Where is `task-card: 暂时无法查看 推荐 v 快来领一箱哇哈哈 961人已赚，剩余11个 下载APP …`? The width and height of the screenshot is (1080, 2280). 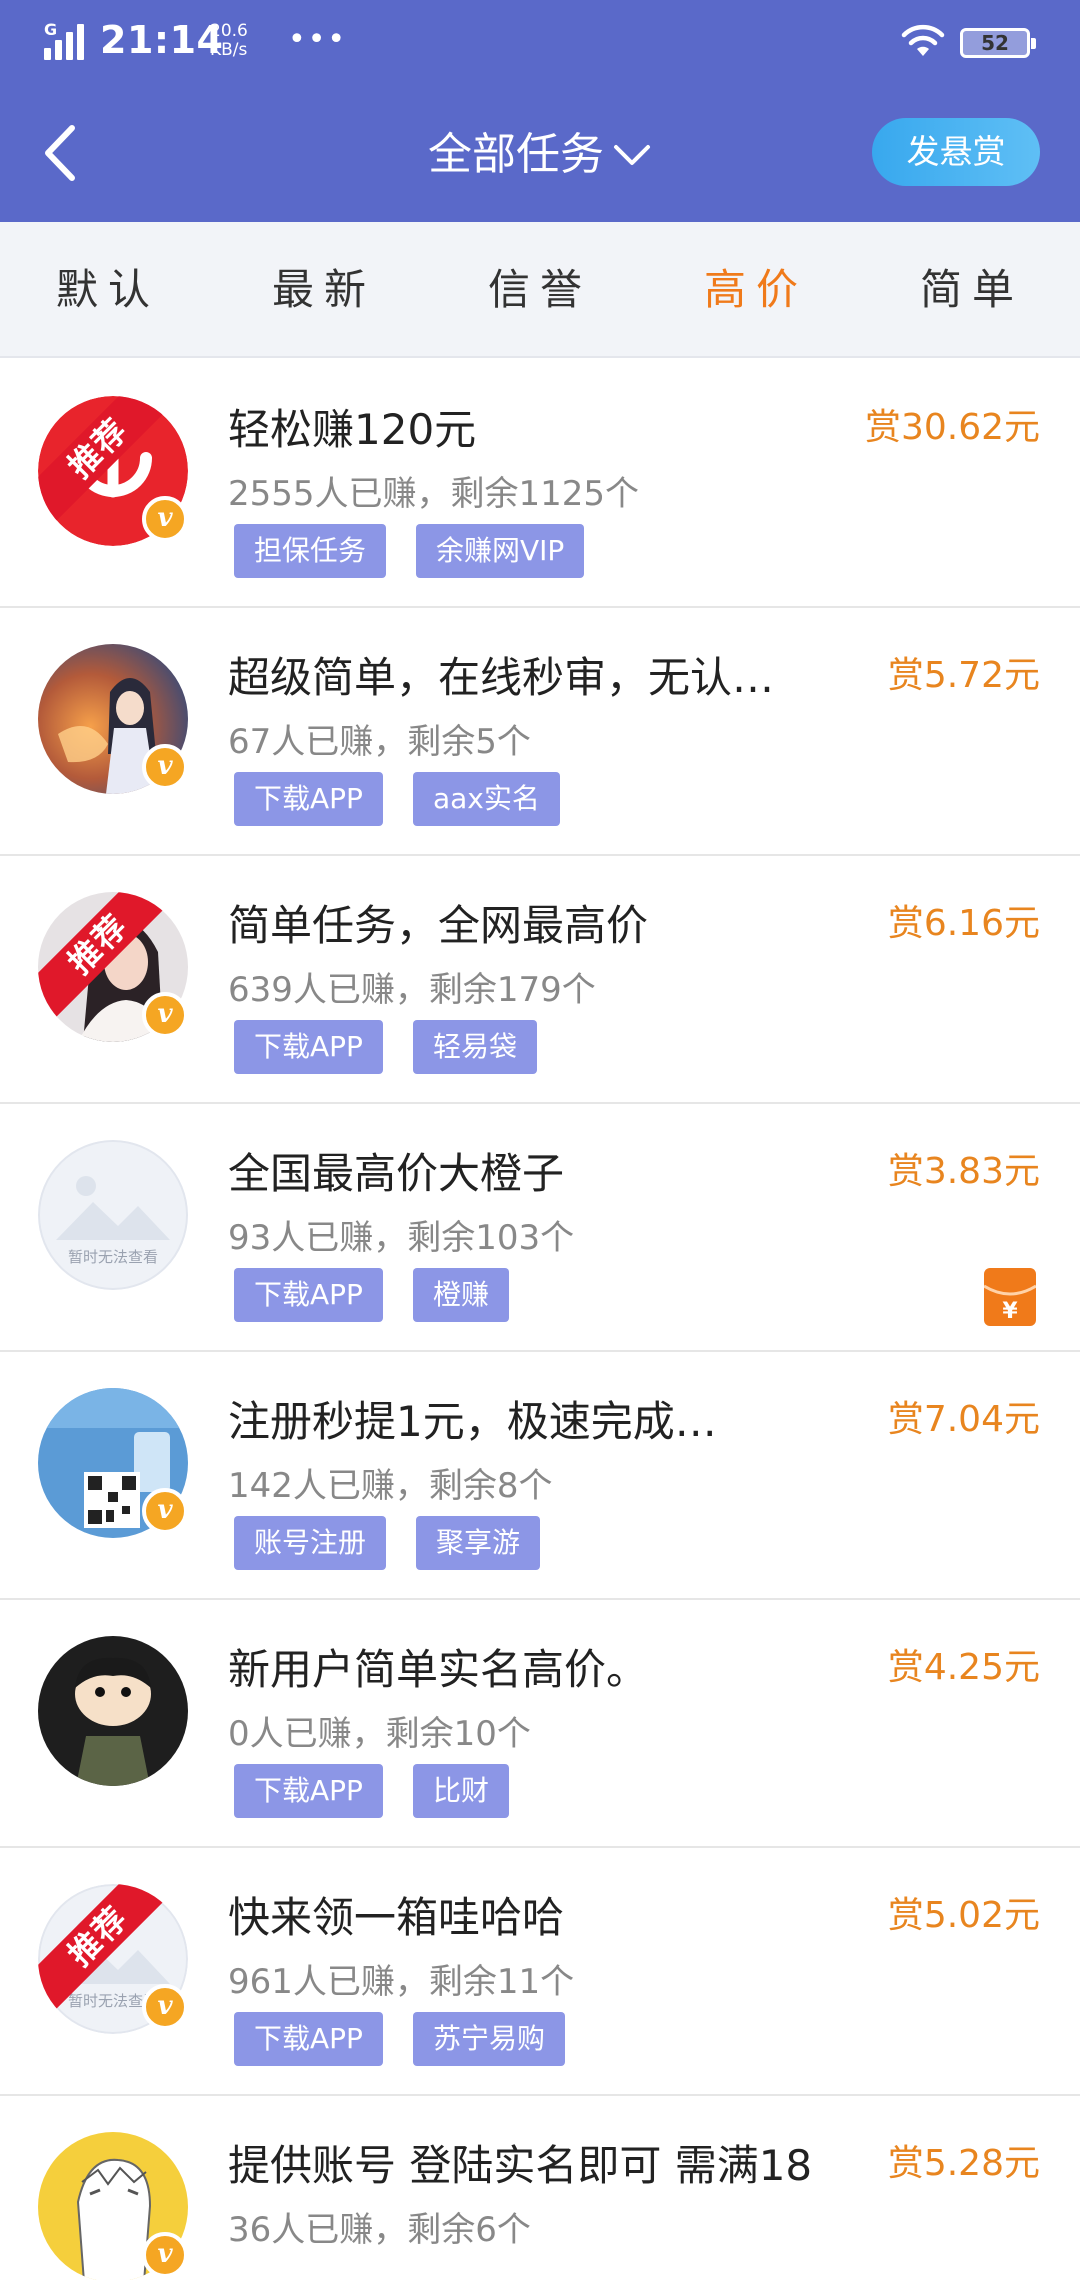 task-card: 暂时无法查看 推荐 v 快来领一箱哇哈哈 961人已赚，剩余11个 下载APP … is located at coordinates (540, 1972).